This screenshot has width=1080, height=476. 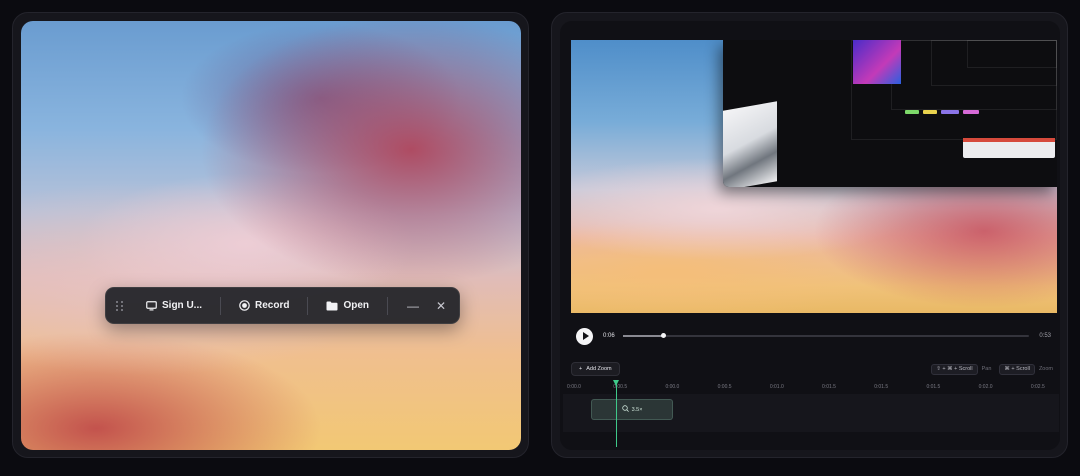 I want to click on playback-controls: 0:06 0:53, so click(x=814, y=336).